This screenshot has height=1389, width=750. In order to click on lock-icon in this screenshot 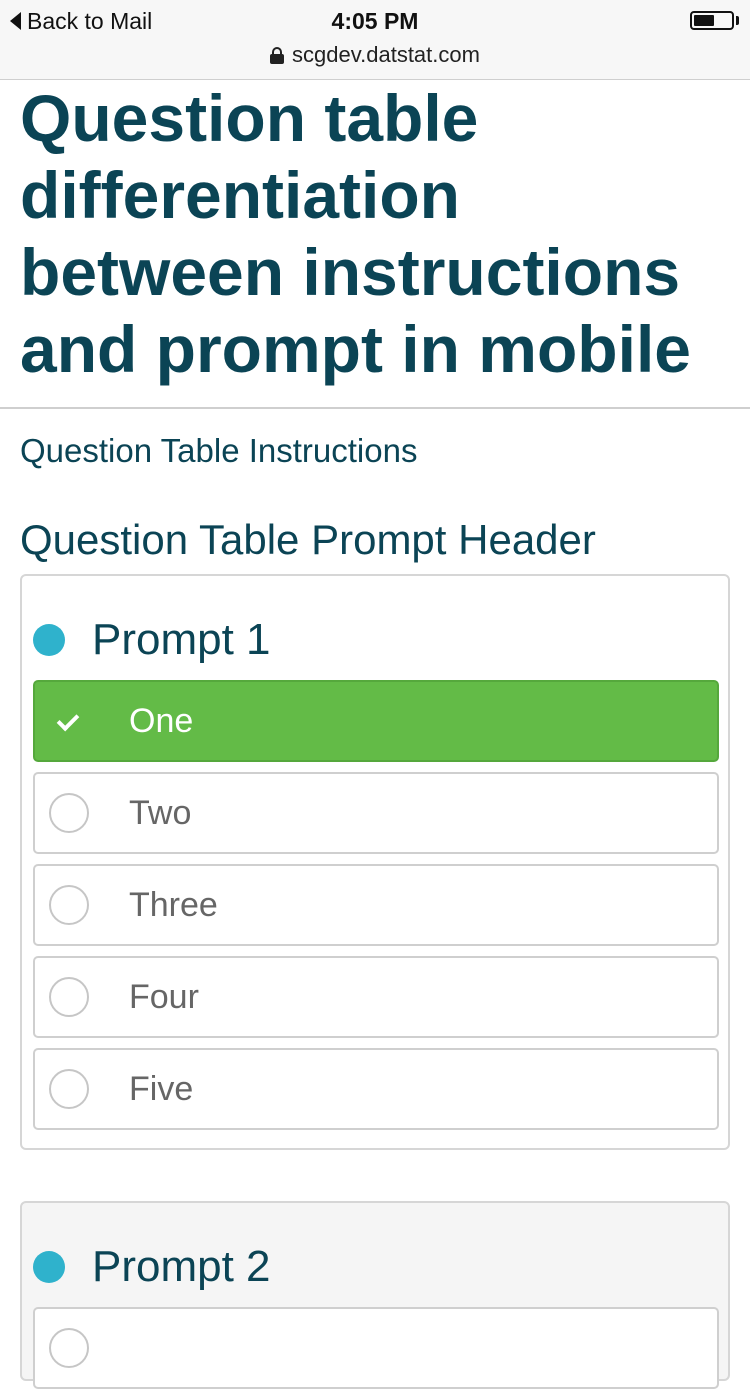, I will do `click(277, 55)`.